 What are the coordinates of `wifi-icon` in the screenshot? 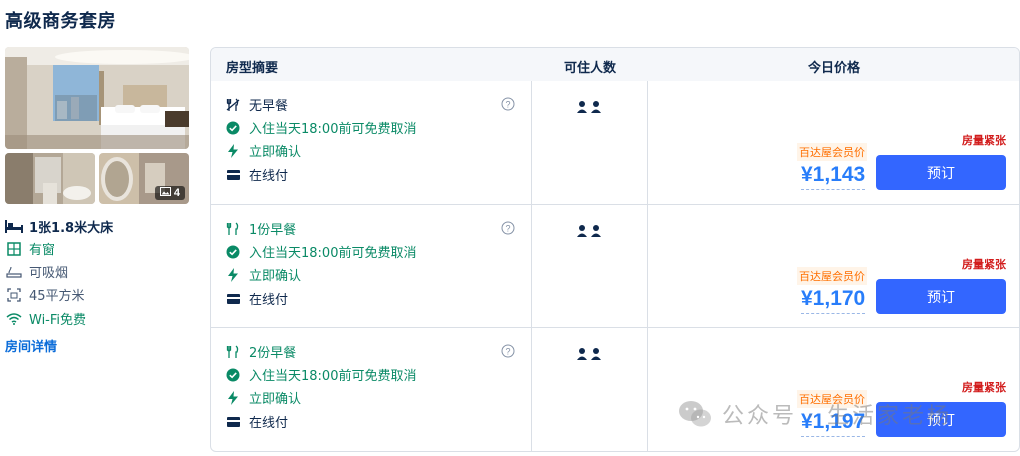 It's located at (14, 319).